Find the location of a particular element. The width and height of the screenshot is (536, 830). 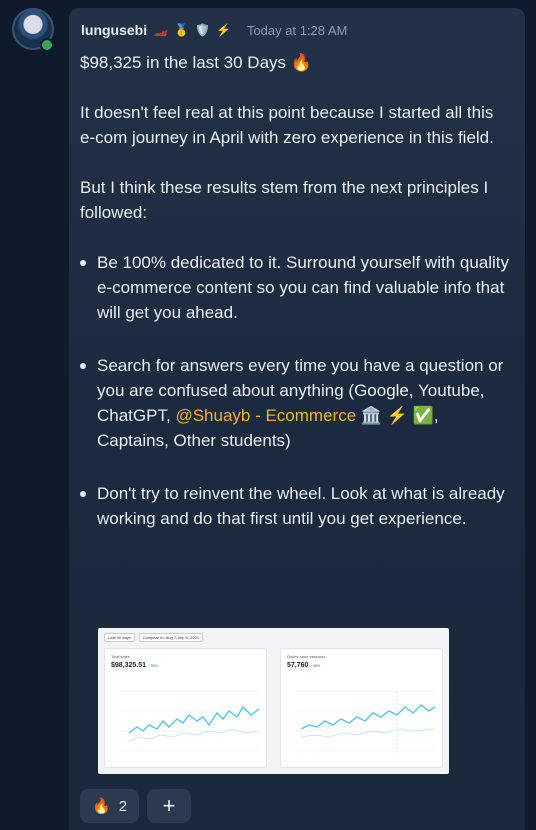

message-timestamp: Today at 1:28 AM is located at coordinates (297, 30).